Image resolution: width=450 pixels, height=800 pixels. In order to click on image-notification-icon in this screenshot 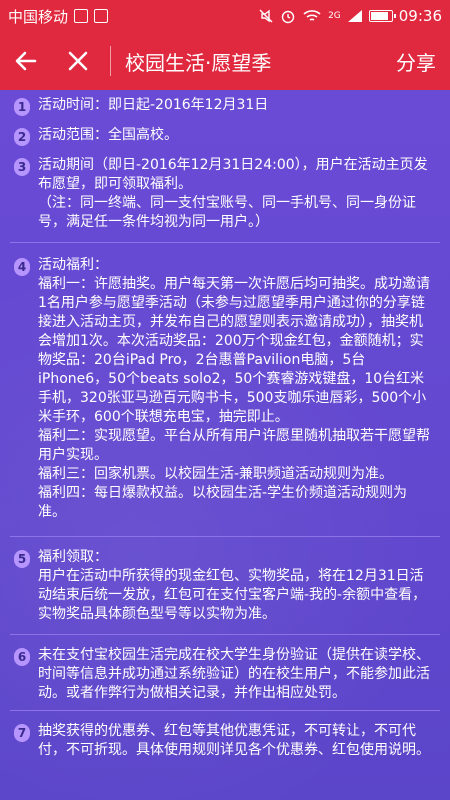, I will do `click(101, 16)`.